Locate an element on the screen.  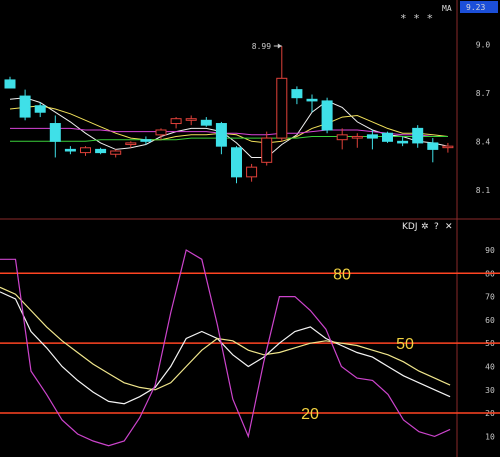
kdj-tick-label: 30 is located at coordinates (490, 390).